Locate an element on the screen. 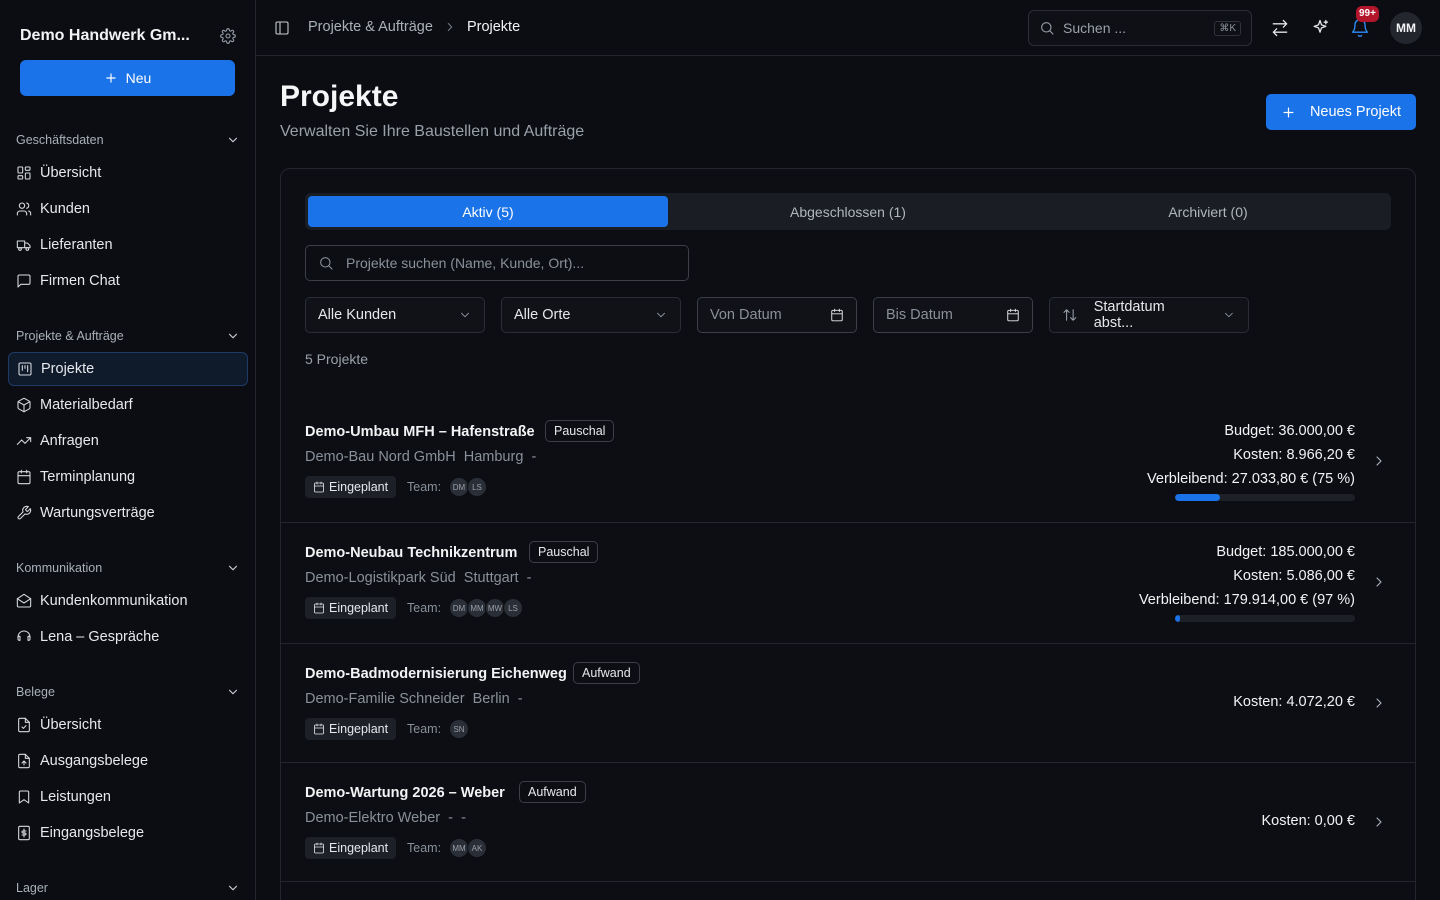 This screenshot has width=1440, height=900. location-filter: Alle Orte is located at coordinates (591, 315).